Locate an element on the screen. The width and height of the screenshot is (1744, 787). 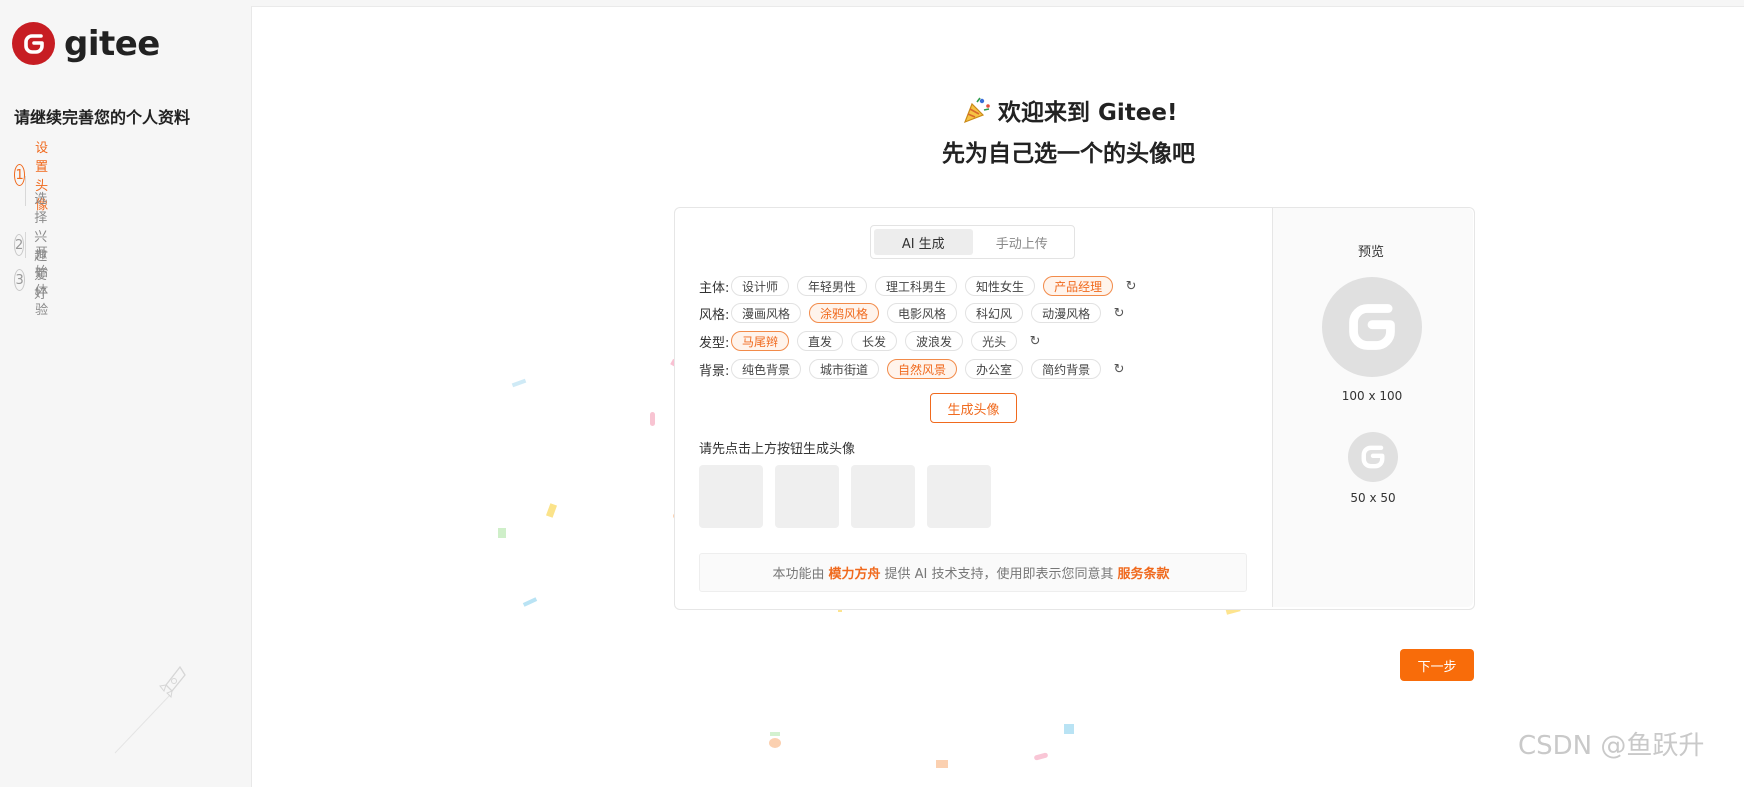
chip-ponytail: 马尾辫 is located at coordinates (760, 341).